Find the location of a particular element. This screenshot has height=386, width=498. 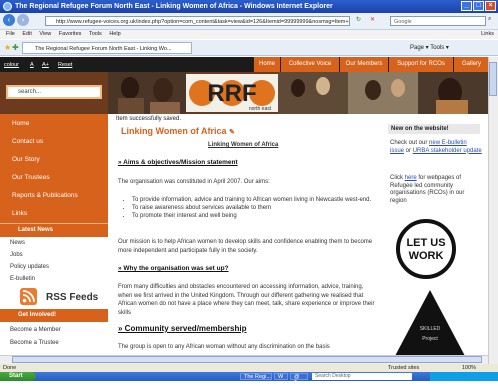

svg-text: WORK is located at coordinates (426, 256).